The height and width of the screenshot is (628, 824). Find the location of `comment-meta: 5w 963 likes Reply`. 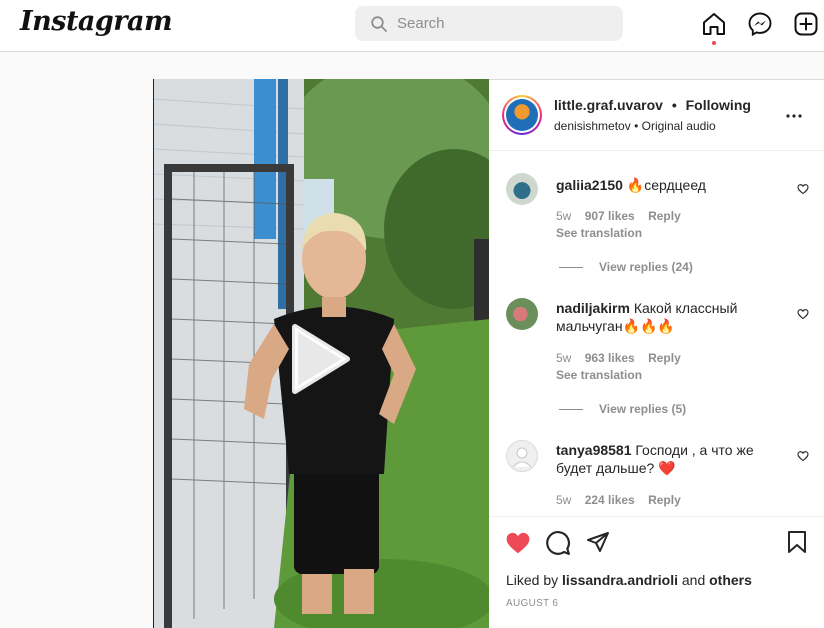

comment-meta: 5w 963 likes Reply is located at coordinates (623, 358).